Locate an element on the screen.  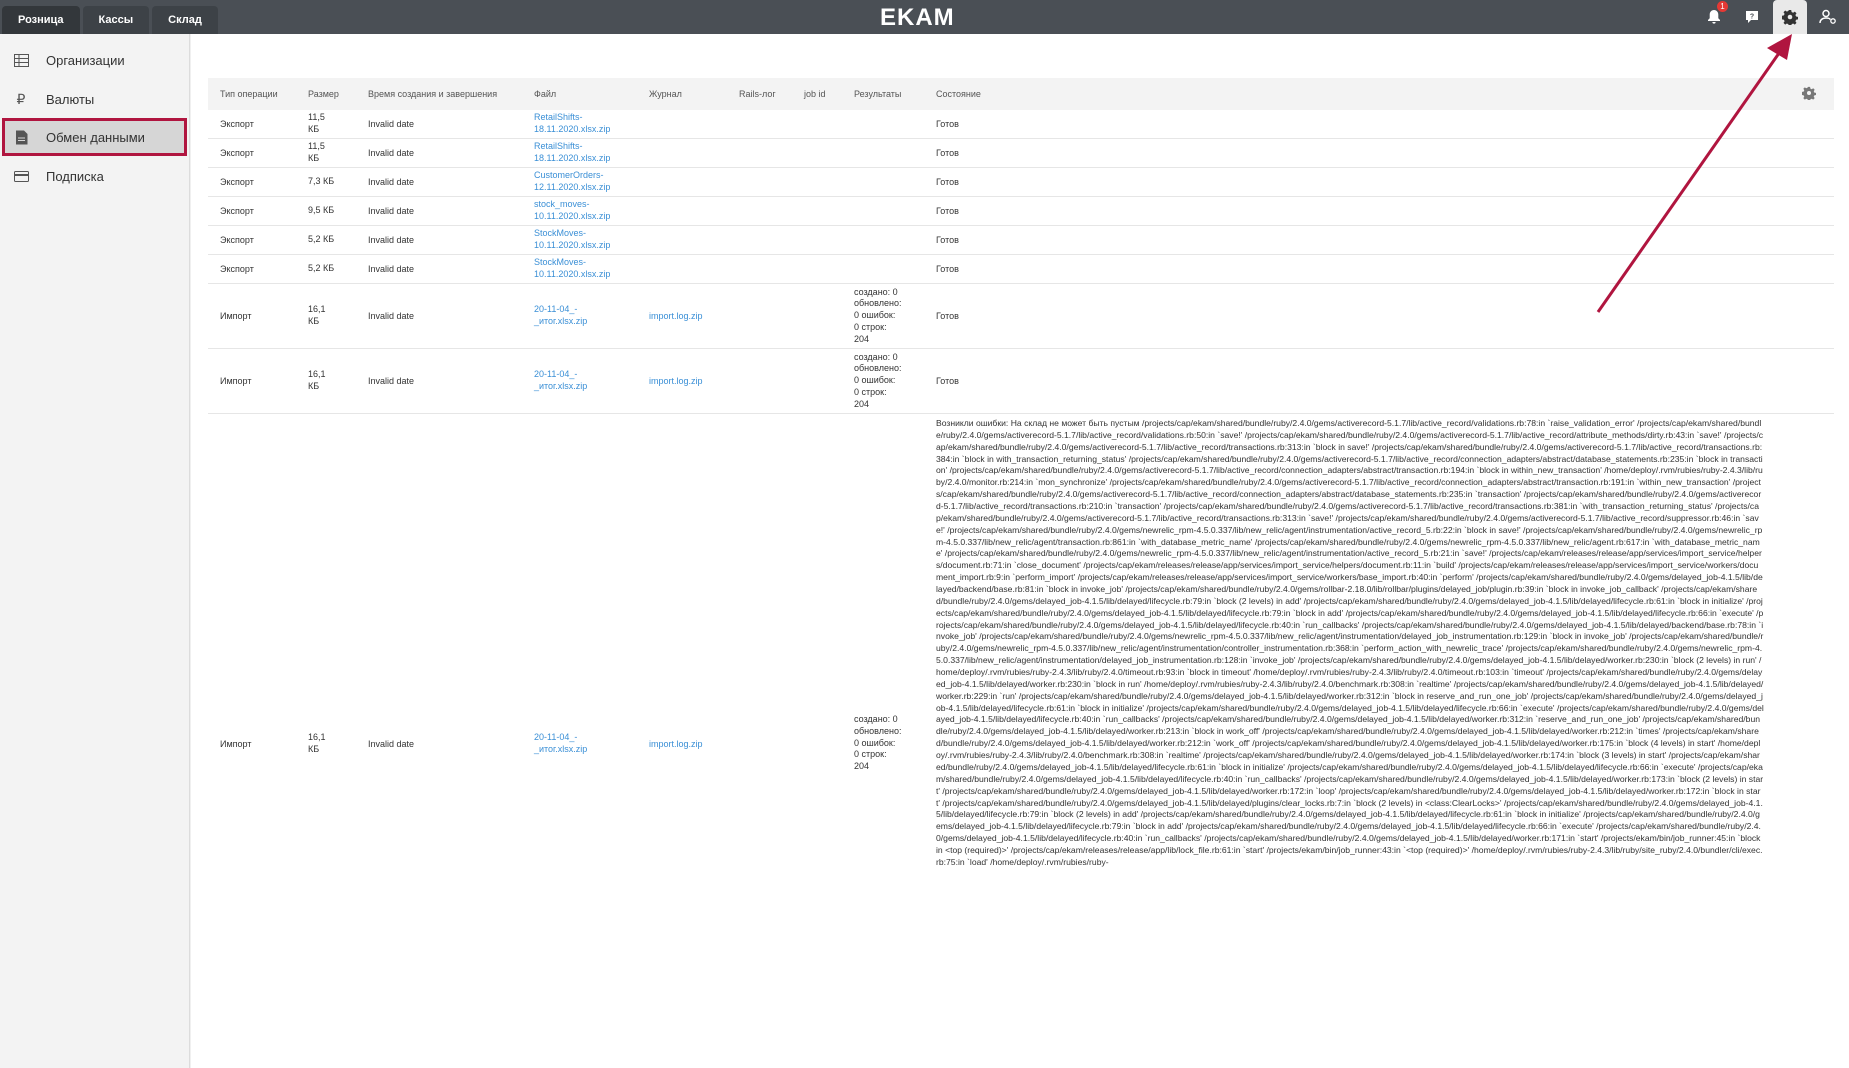
col-header-log: Журнал is located at coordinates (682, 94).